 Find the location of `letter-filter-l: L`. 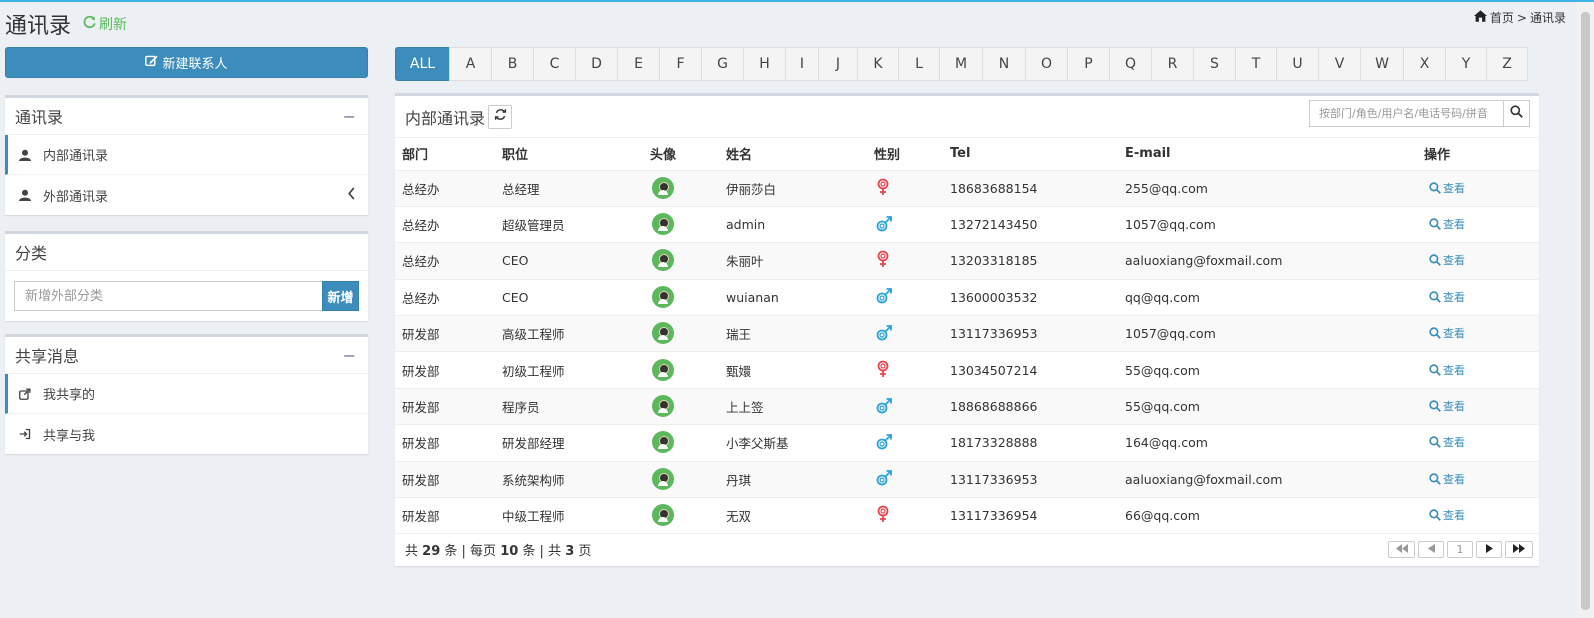

letter-filter-l: L is located at coordinates (919, 64).